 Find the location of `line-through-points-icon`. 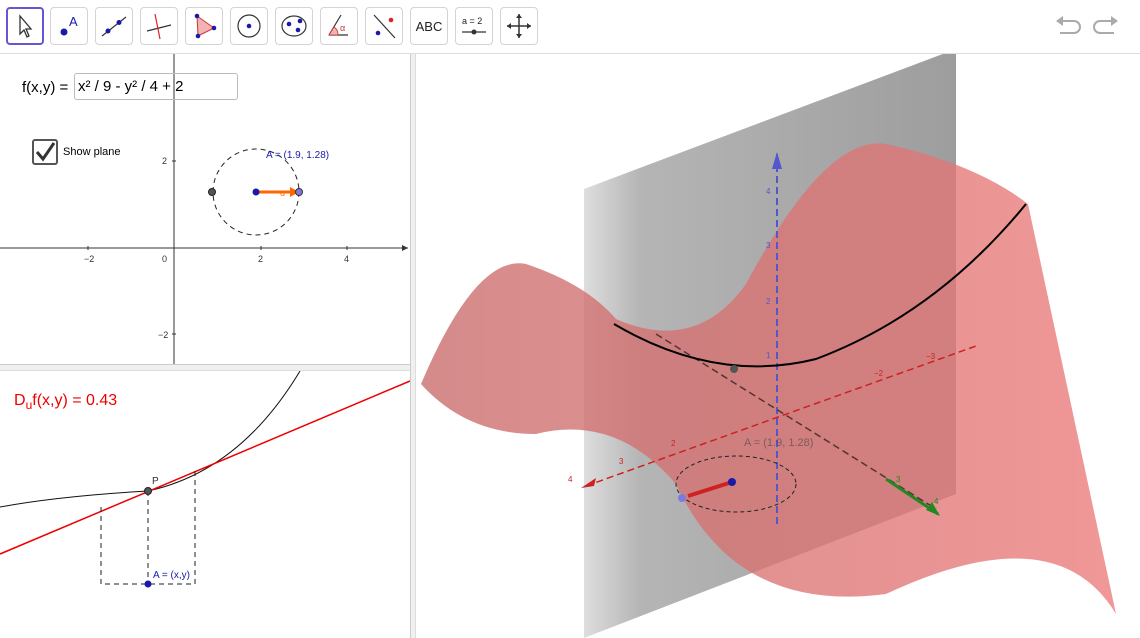

line-through-points-icon is located at coordinates (114, 26).